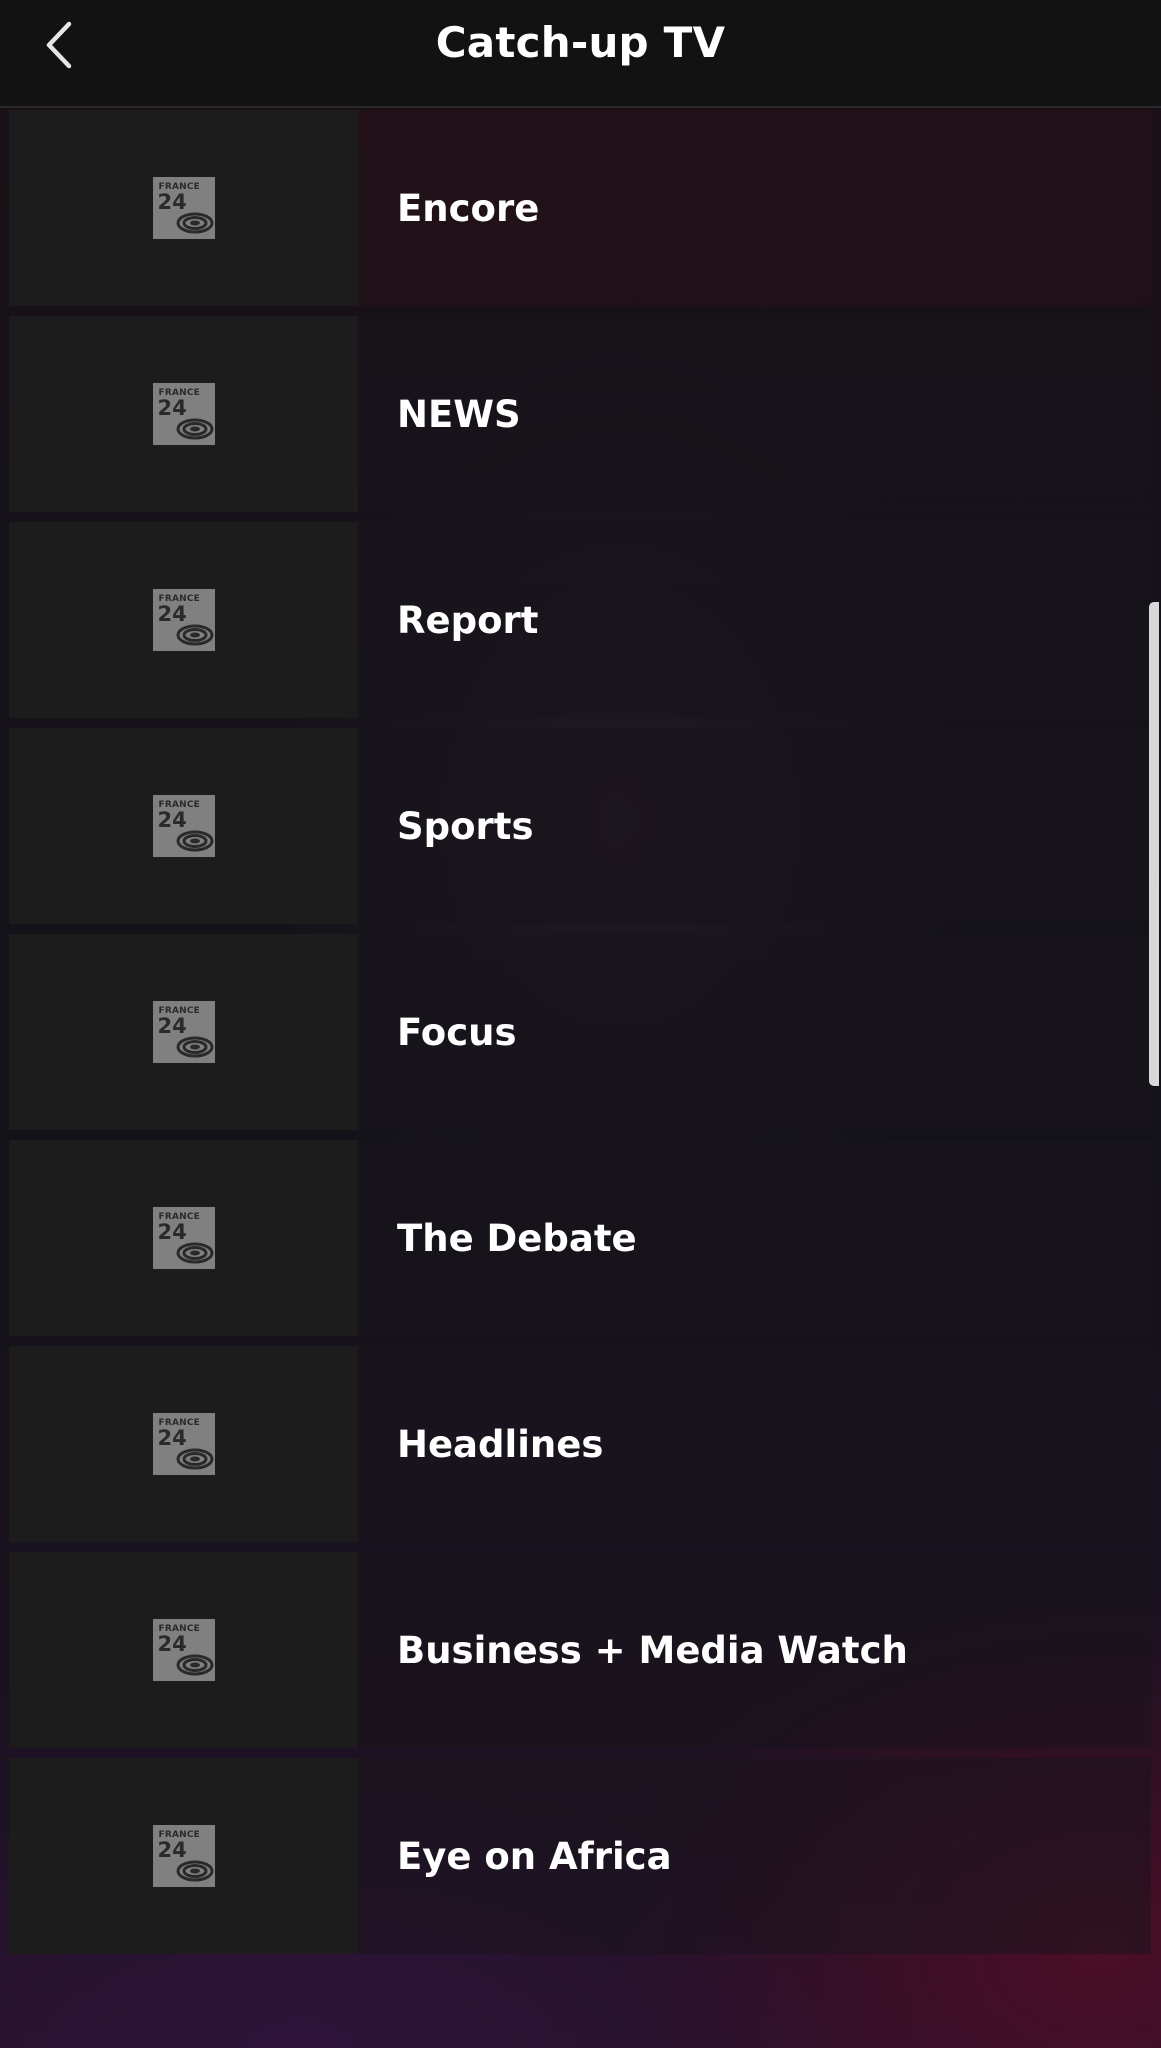 The width and height of the screenshot is (1161, 2048). What do you see at coordinates (459, 414) in the screenshot?
I see `program-title: NEWS` at bounding box center [459, 414].